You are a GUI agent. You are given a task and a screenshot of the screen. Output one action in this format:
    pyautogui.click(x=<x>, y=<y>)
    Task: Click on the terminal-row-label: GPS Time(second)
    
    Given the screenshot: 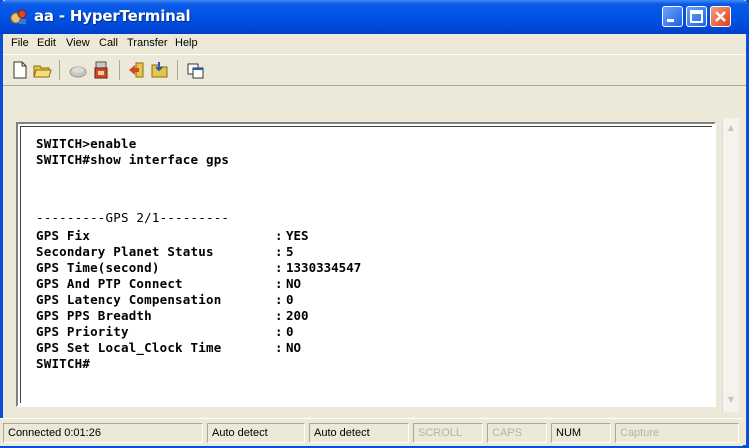 What is the action you would take?
    pyautogui.click(x=98, y=267)
    